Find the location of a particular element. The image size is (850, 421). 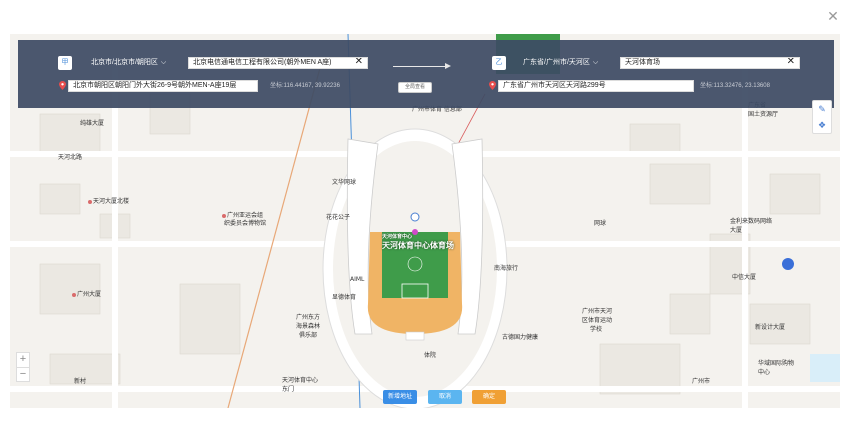

cancel-button: 取消 is located at coordinates (445, 397).